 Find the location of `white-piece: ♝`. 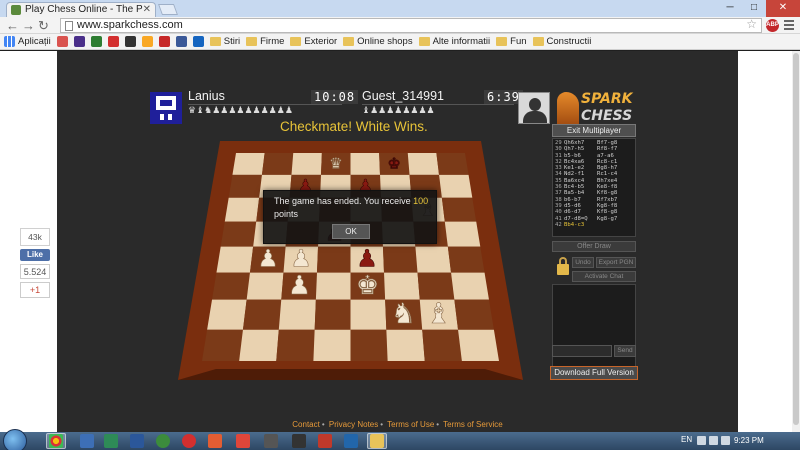

white-piece: ♝ is located at coordinates (439, 314).